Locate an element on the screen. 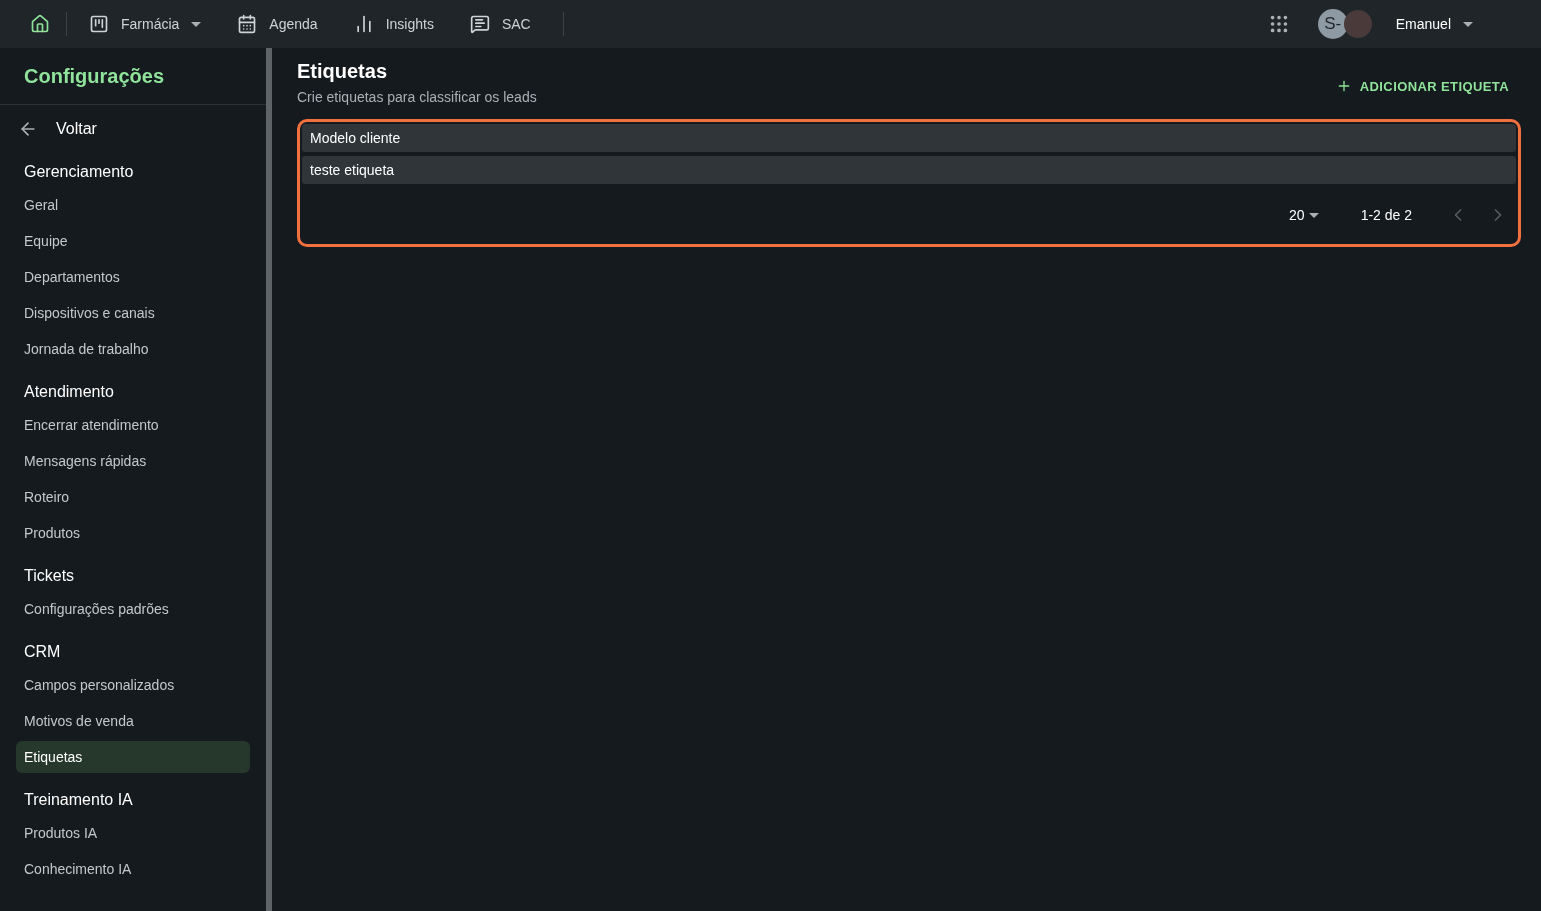 The height and width of the screenshot is (911, 1541). back-button: Voltar is located at coordinates (133, 126).